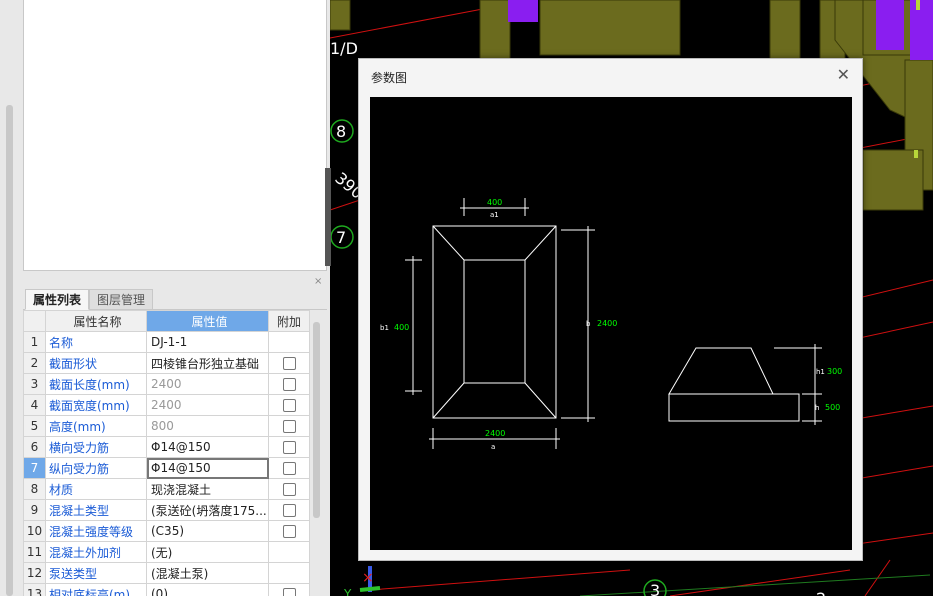 The image size is (933, 596). I want to click on axis-label-2: 2, so click(821, 592).